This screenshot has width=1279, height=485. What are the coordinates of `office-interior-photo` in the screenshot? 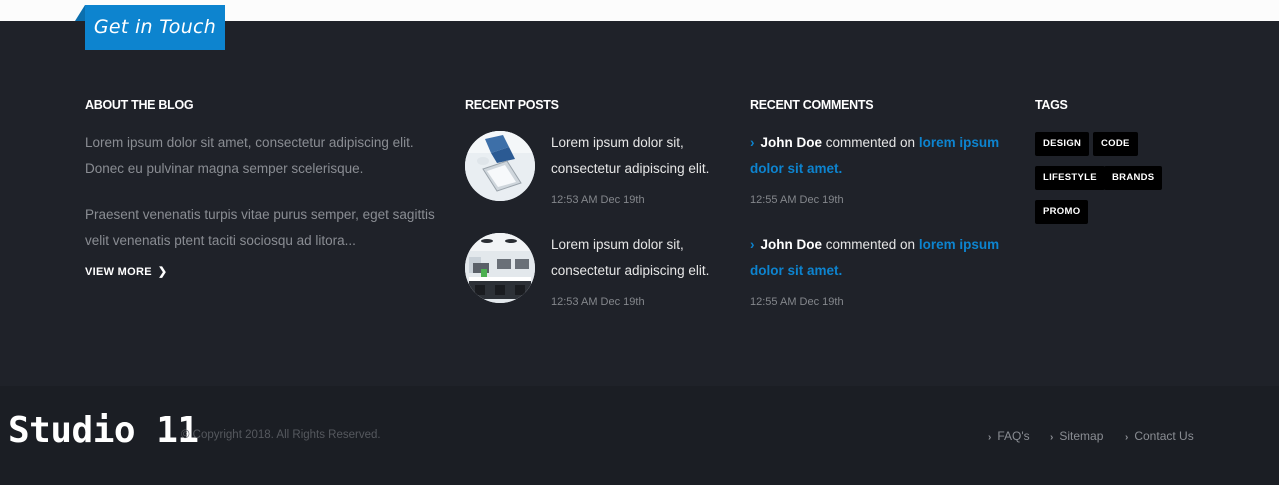 It's located at (500, 268).